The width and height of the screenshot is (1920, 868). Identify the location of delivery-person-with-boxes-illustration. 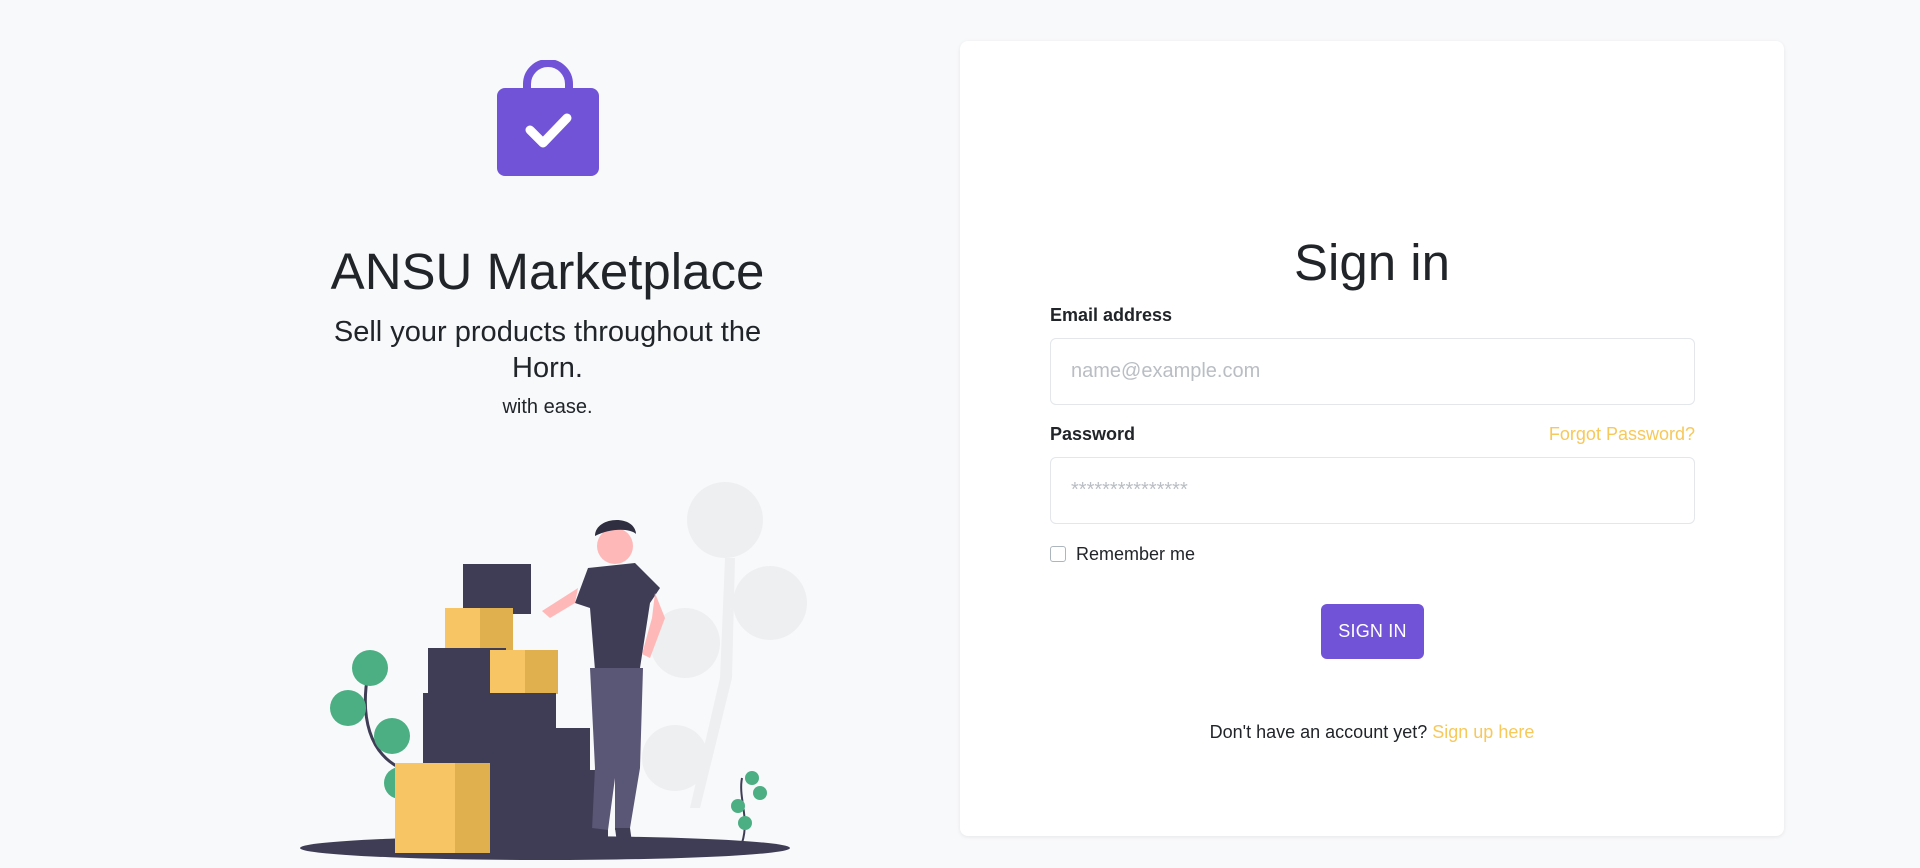
(553, 671).